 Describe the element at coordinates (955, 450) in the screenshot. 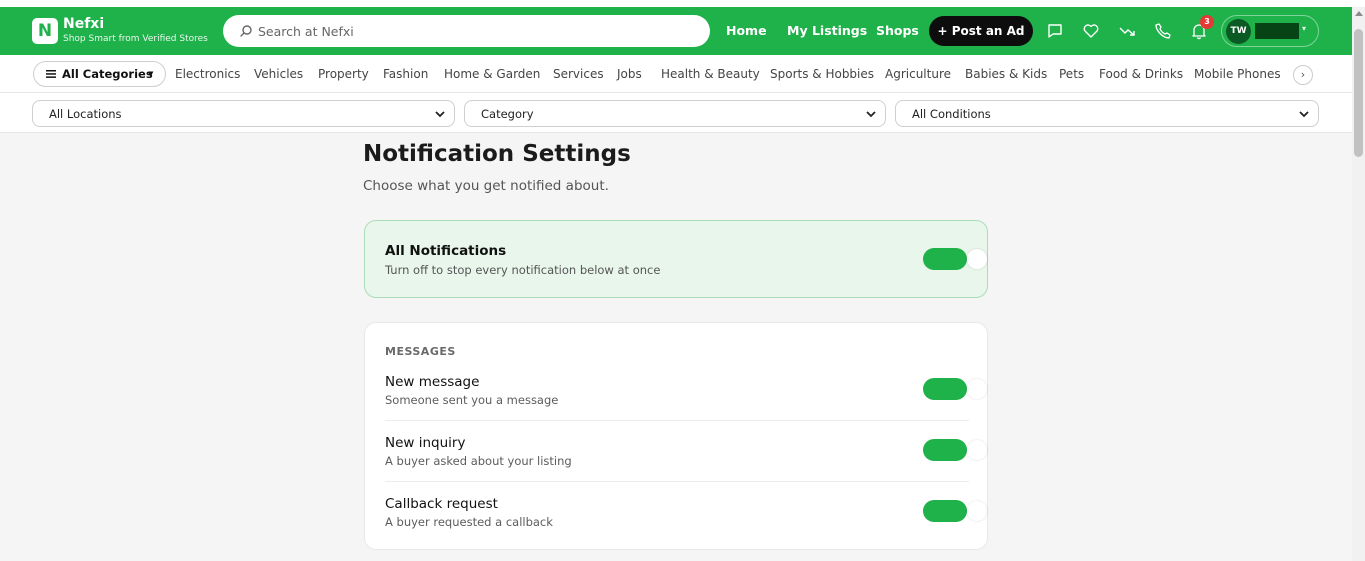

I see `new-inquiry-toggle` at that location.